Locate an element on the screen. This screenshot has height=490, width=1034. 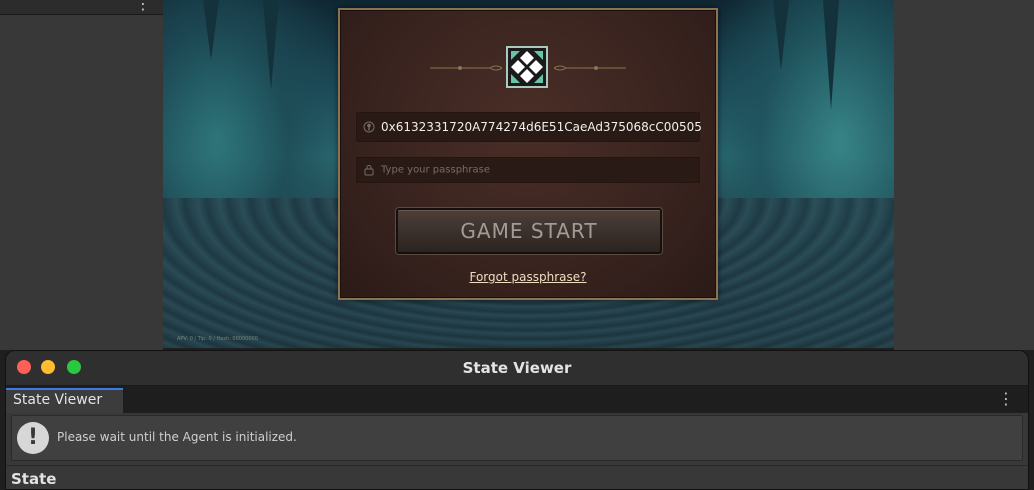
hud-version-text: APV: 0 / Tip: 0 / Hash: 00000000 is located at coordinates (217, 339).